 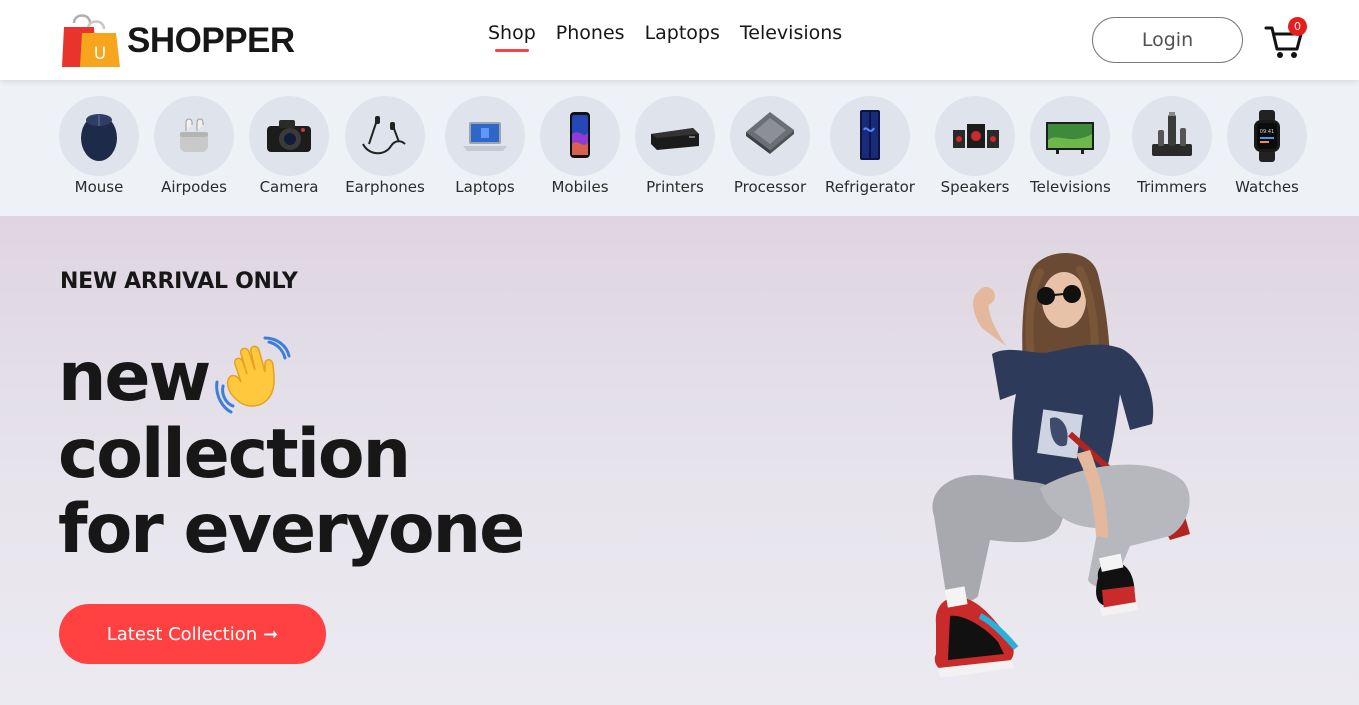 I want to click on category-processor: Processor, so click(x=770, y=146).